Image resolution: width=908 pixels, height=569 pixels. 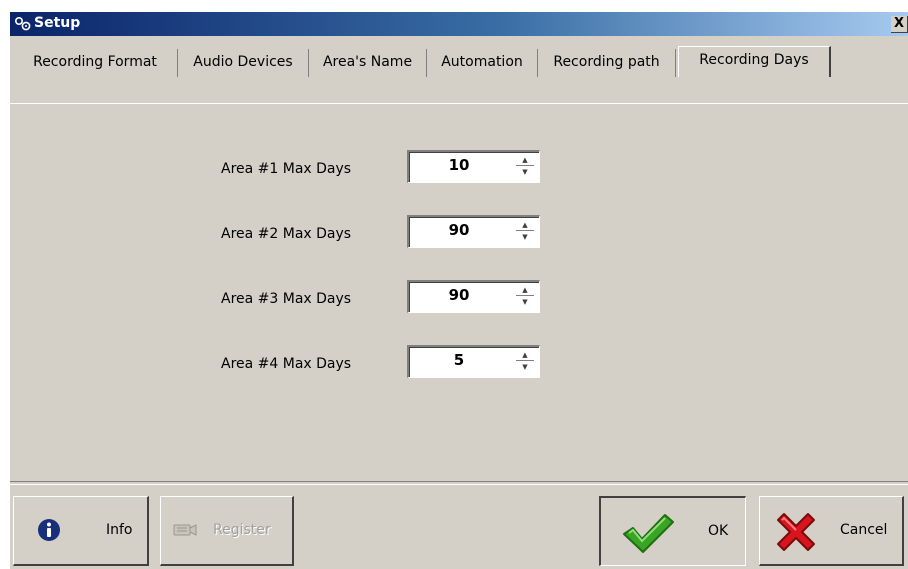 What do you see at coordinates (648, 533) in the screenshot?
I see `checkmark-icon` at bounding box center [648, 533].